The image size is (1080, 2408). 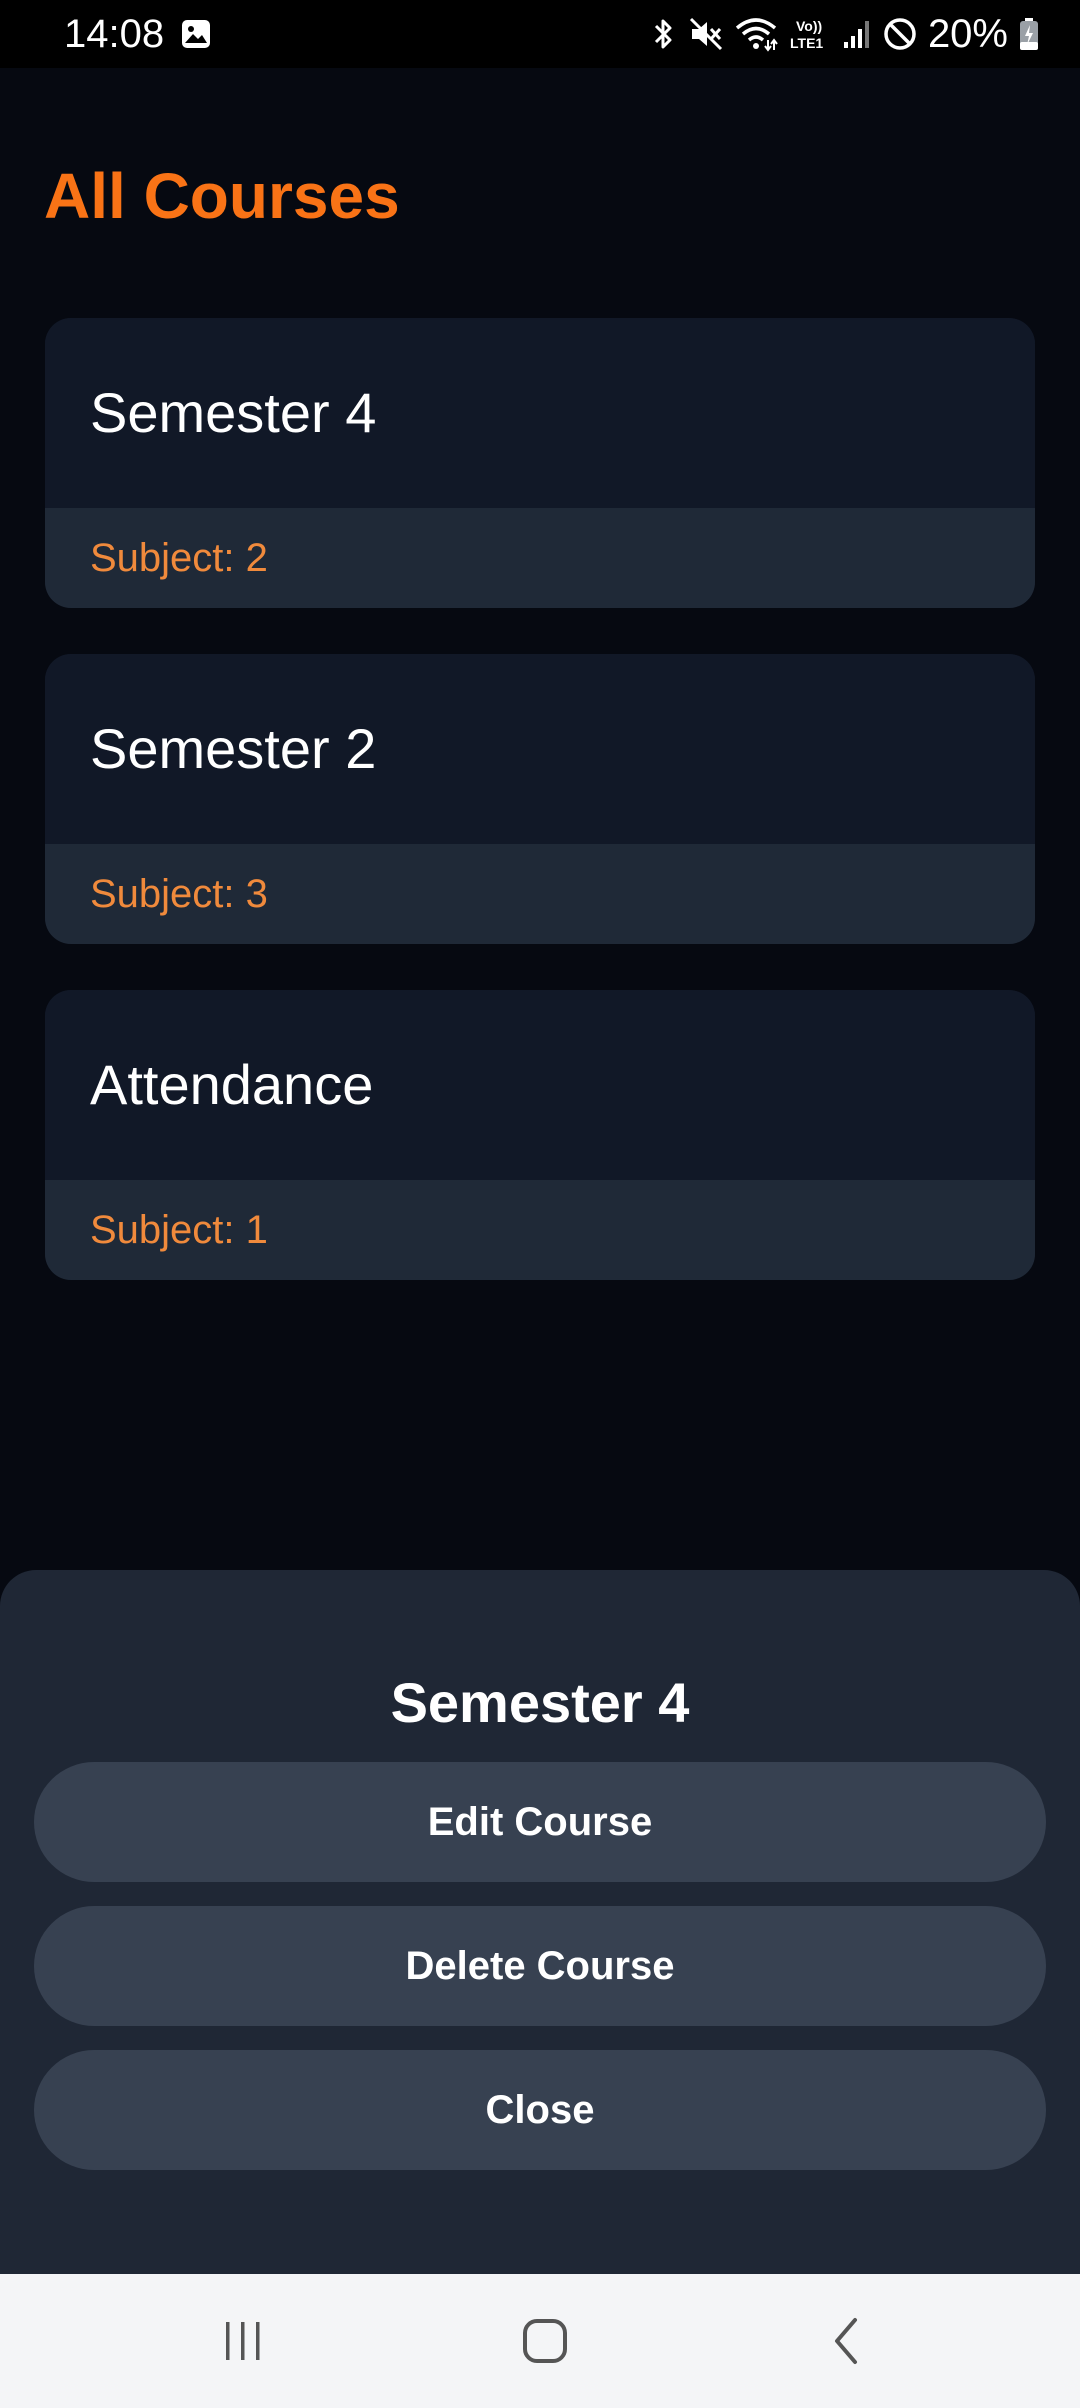 What do you see at coordinates (540, 2110) in the screenshot?
I see `close-button: Close` at bounding box center [540, 2110].